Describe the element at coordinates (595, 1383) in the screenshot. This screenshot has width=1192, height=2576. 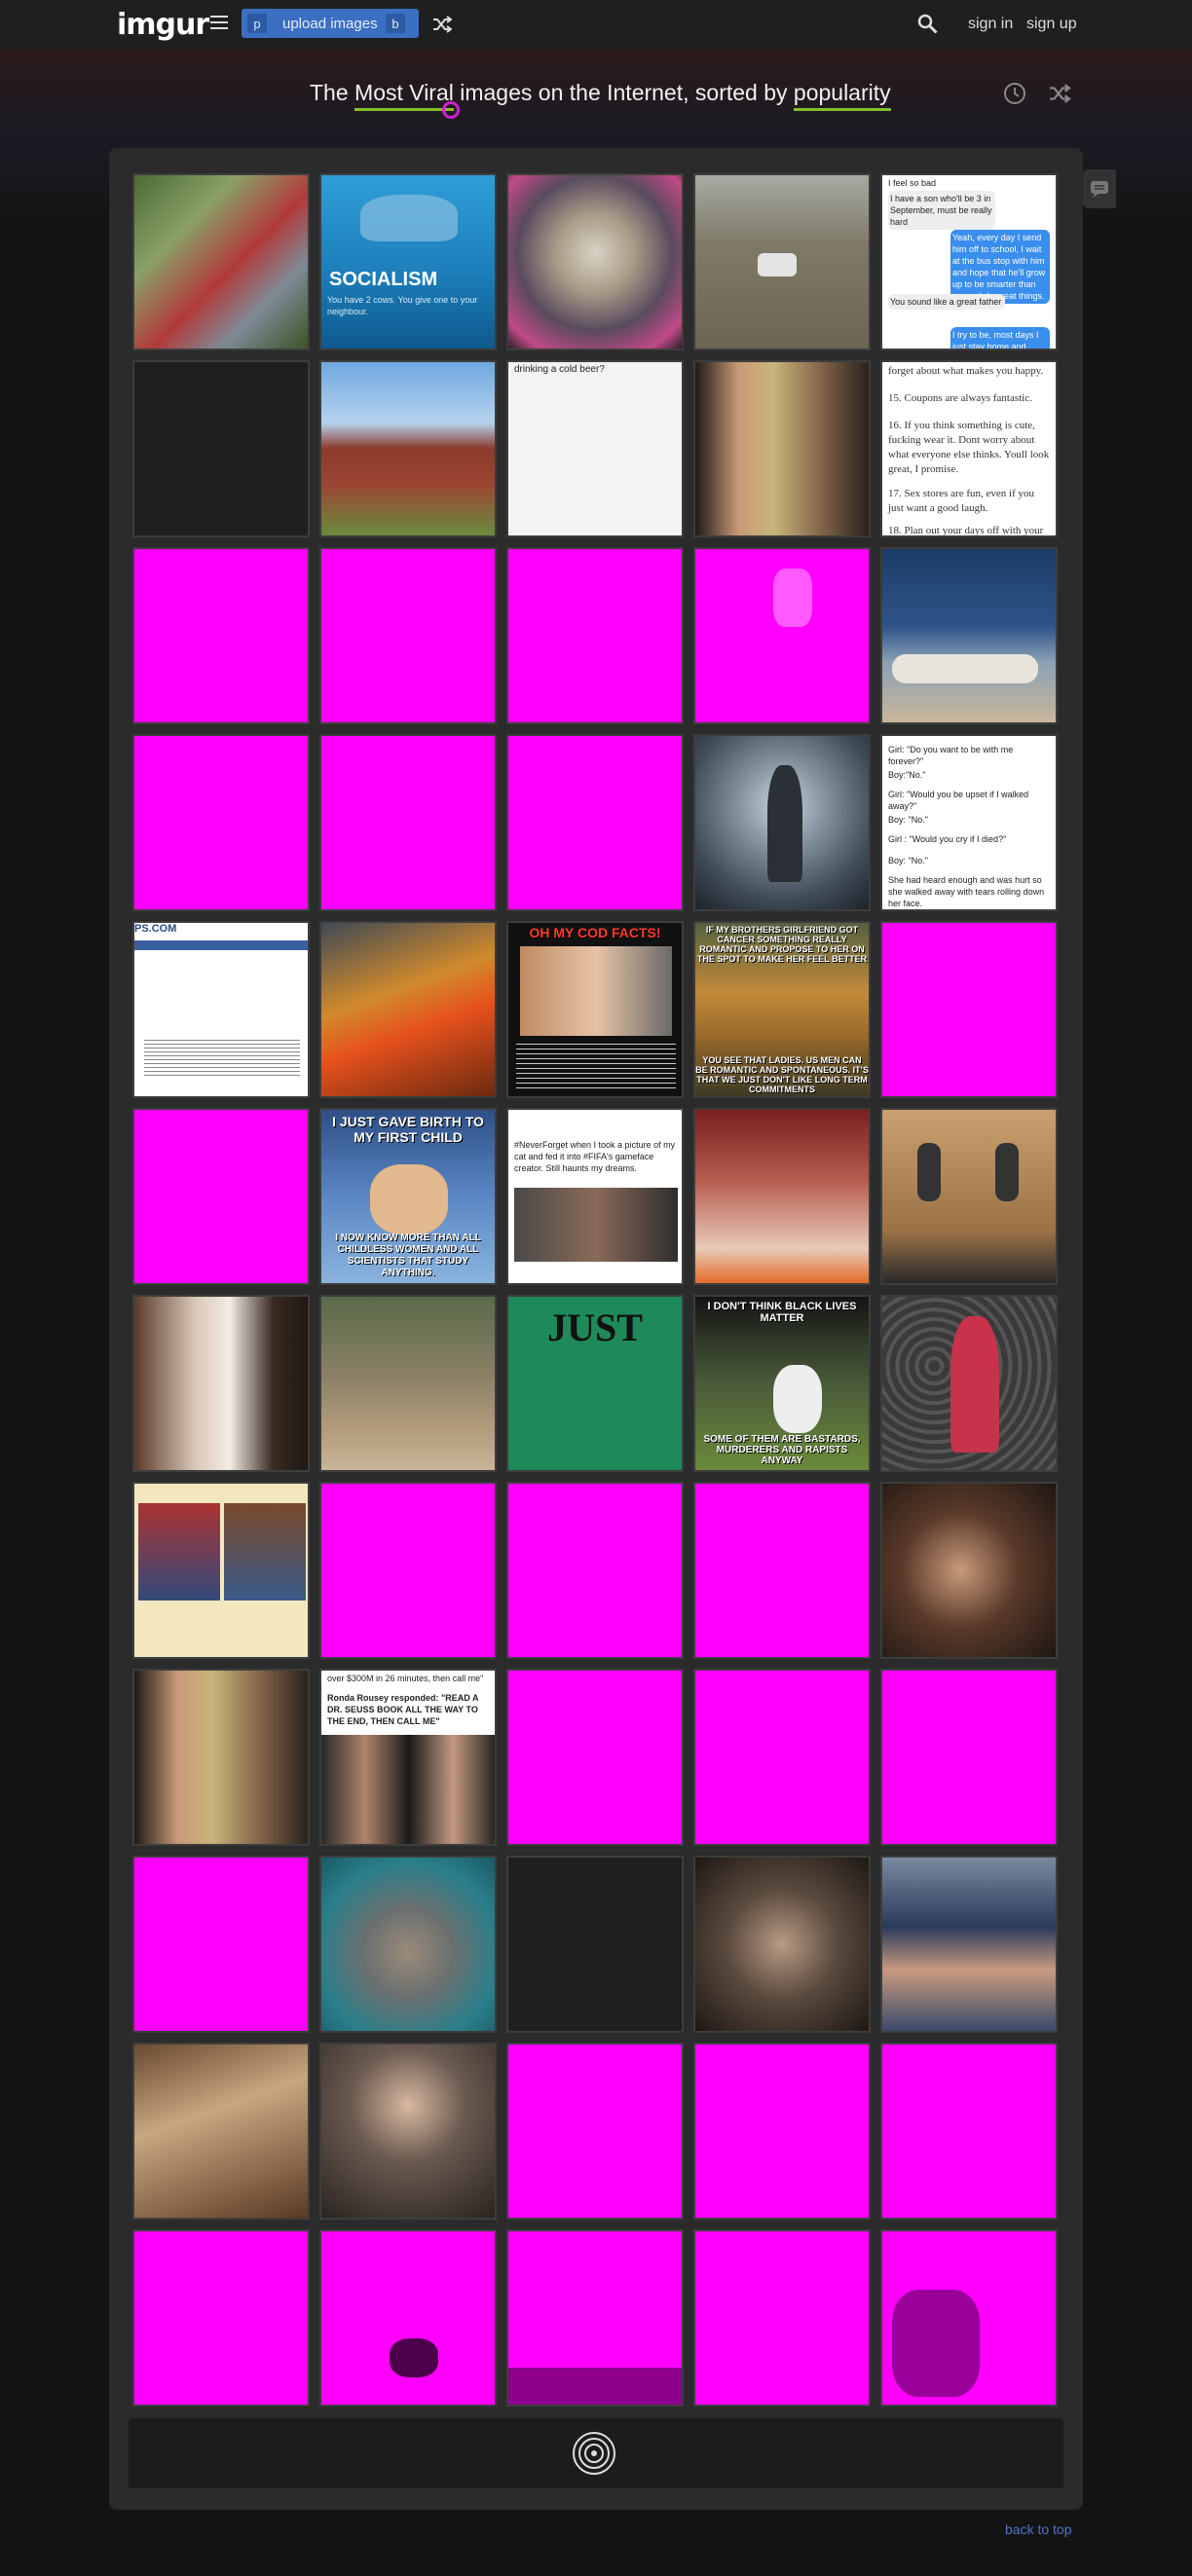
I see `thumbnail-just-do-it: JUST` at that location.